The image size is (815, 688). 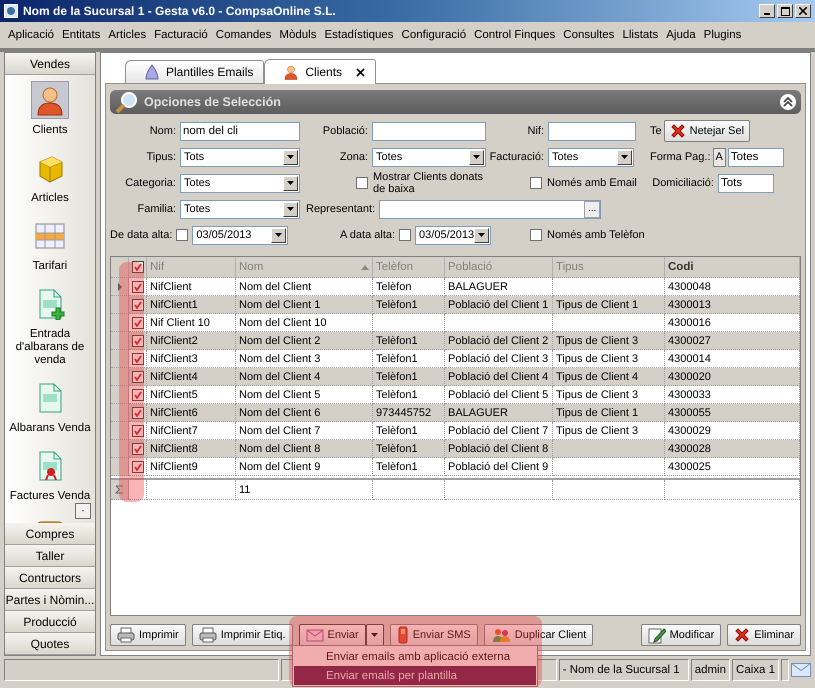 I want to click on field-label: Te, so click(x=656, y=131).